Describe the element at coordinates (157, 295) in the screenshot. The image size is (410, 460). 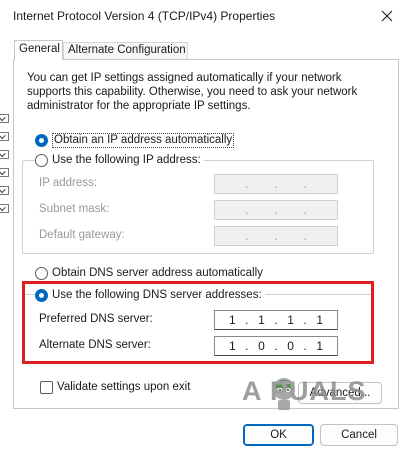
I see `use-following-dns-label: Use the following DNS server addresses:` at that location.